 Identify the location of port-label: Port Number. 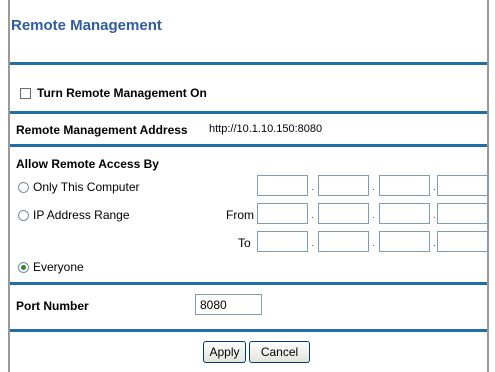
(52, 306).